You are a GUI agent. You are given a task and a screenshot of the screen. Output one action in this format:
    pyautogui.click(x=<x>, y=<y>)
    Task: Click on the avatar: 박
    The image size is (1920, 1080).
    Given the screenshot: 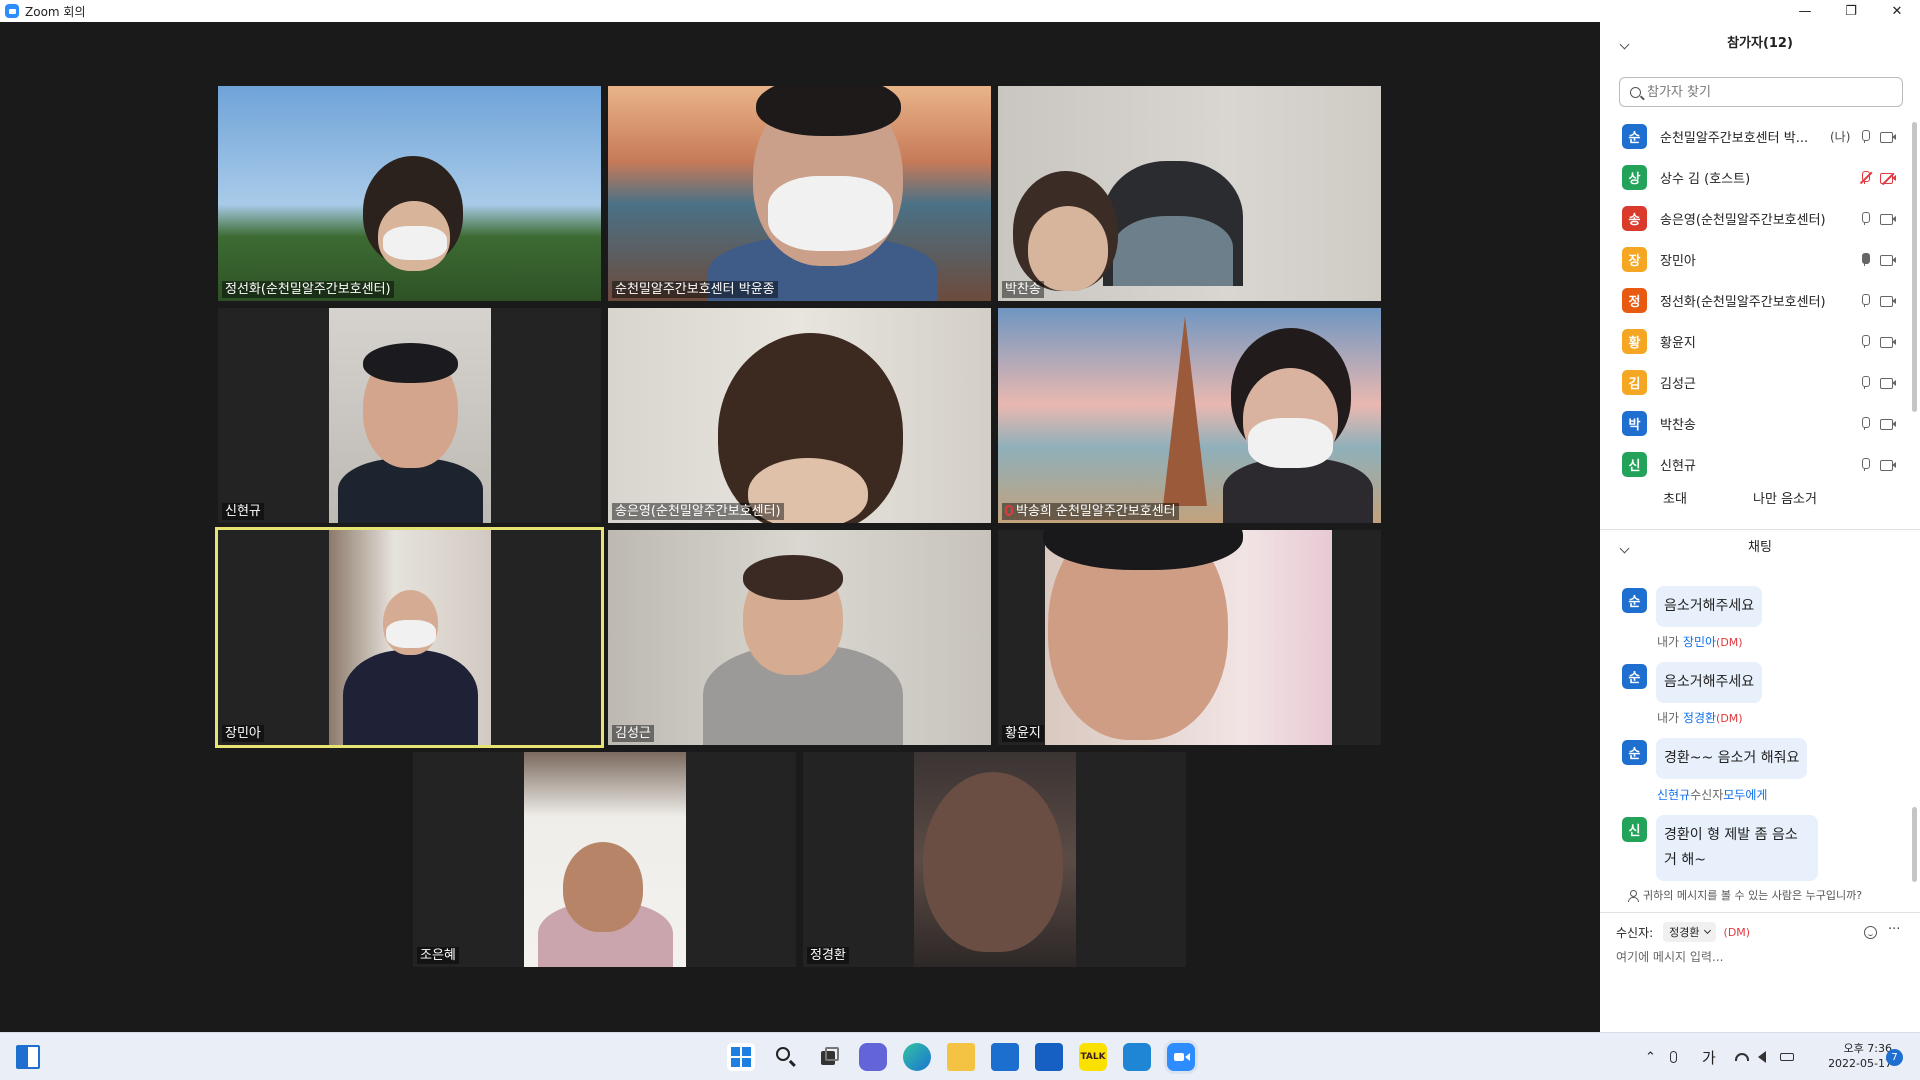 What is the action you would take?
    pyautogui.click(x=1634, y=423)
    